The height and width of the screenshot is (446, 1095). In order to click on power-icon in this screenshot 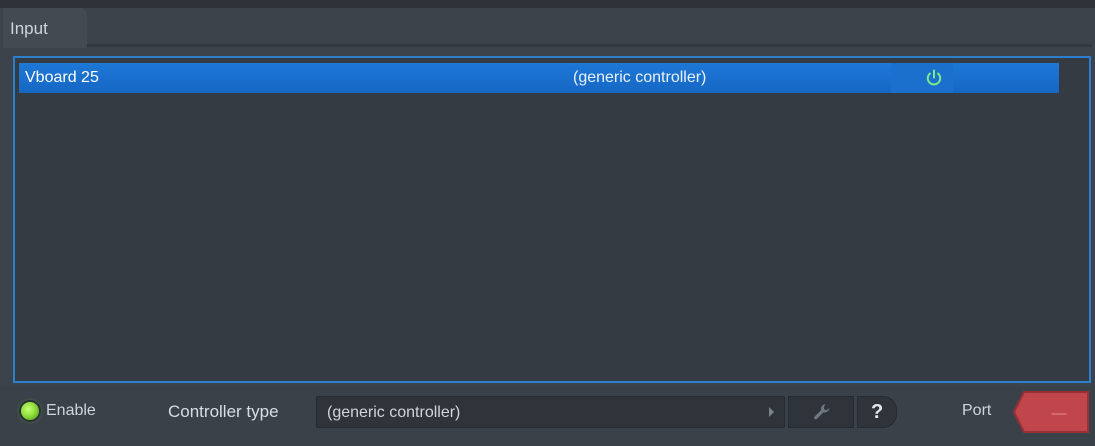, I will do `click(934, 78)`.